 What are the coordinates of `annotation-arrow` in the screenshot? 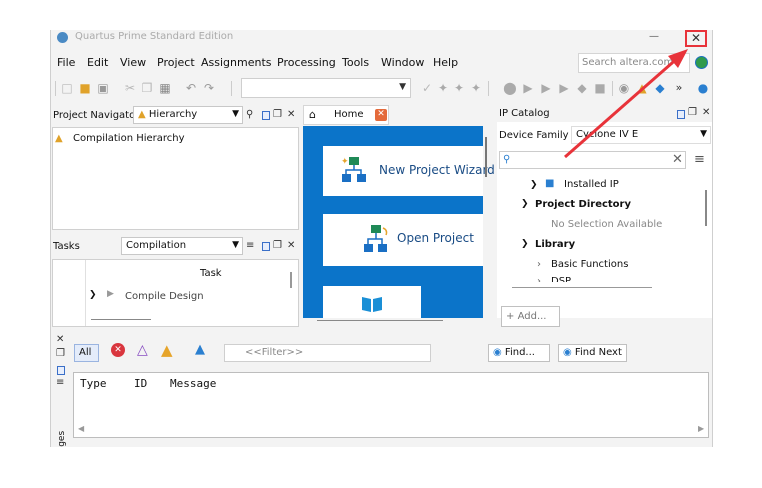 It's located at (626, 104).